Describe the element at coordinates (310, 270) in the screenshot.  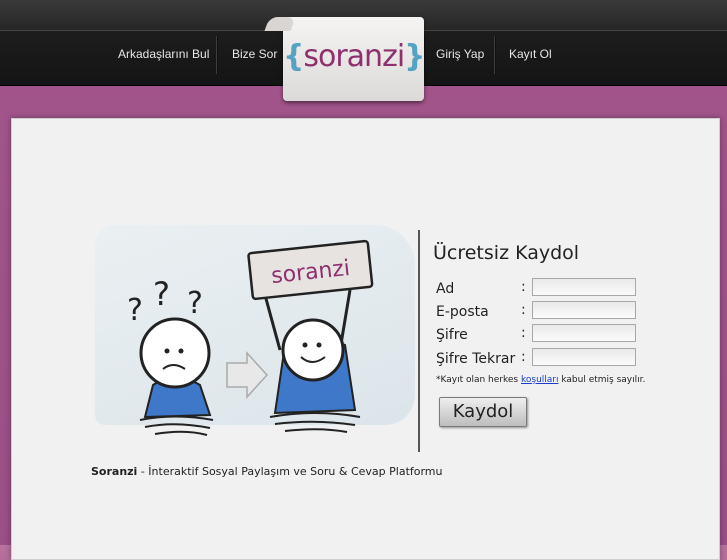
I see `soranzi-sign: soranzi` at that location.